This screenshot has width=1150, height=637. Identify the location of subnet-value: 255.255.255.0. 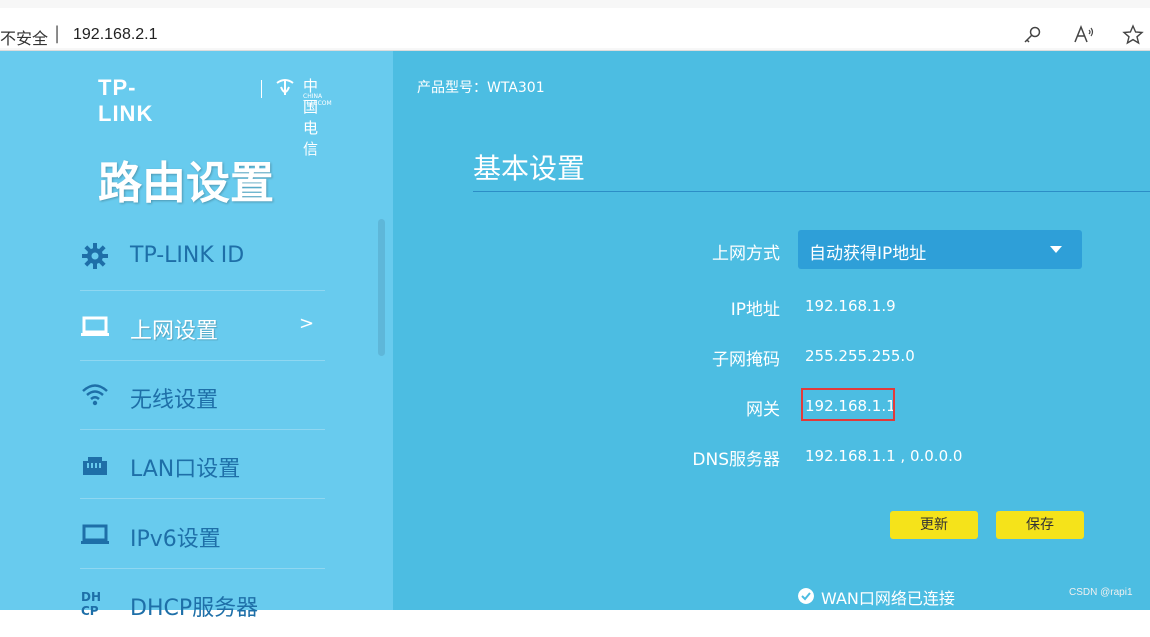
(860, 356).